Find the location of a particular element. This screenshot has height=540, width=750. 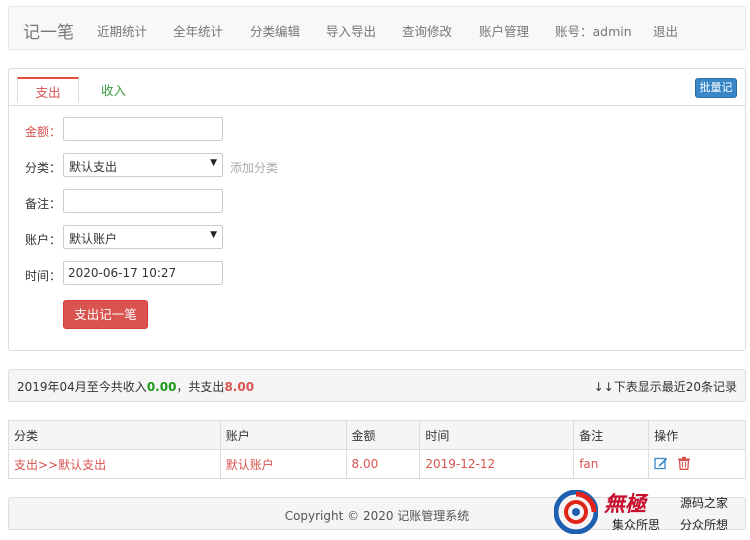

amount-label: 金额： is located at coordinates (43, 132).